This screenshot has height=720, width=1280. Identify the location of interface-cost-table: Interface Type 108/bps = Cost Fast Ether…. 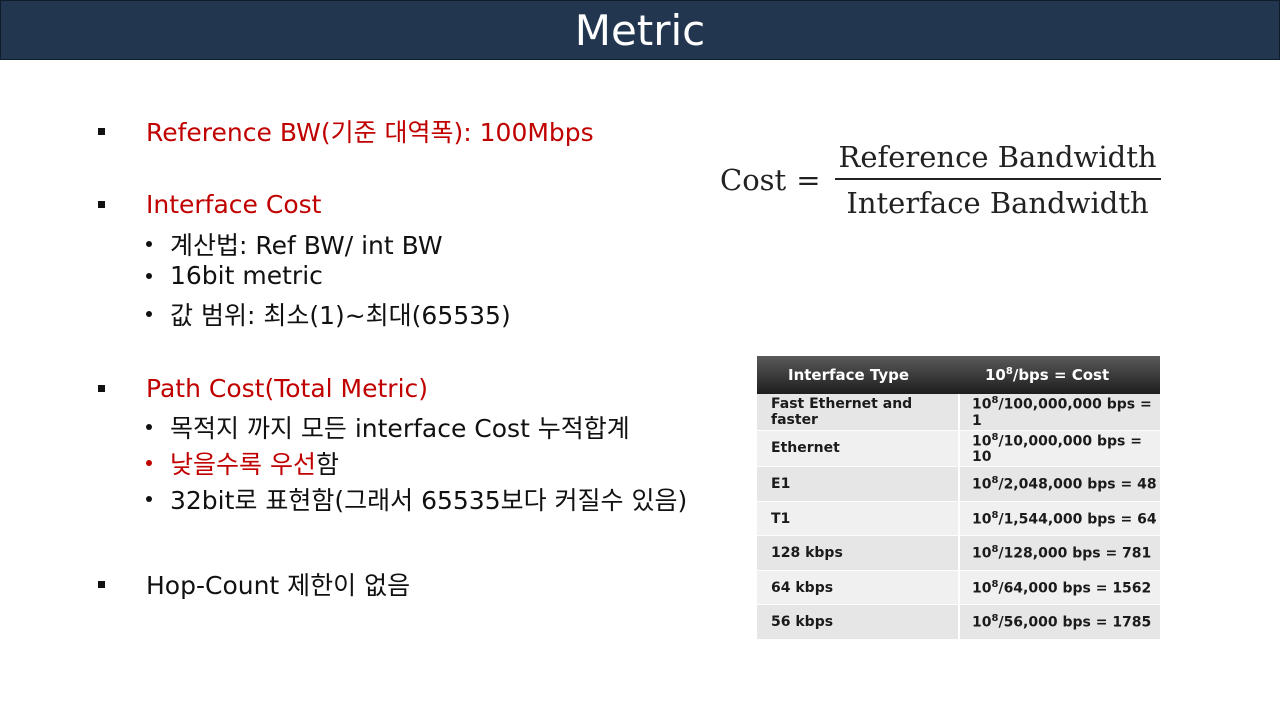
(958, 498).